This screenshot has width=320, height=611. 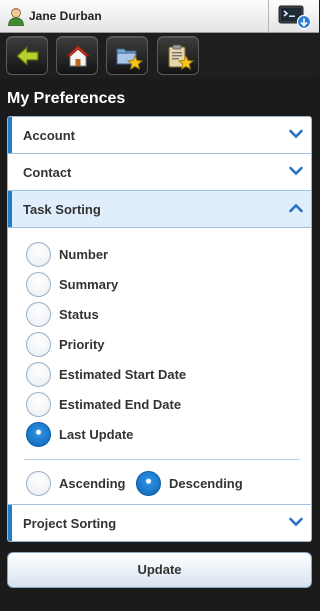 I want to click on user-name: Jane Durban, so click(x=65, y=16).